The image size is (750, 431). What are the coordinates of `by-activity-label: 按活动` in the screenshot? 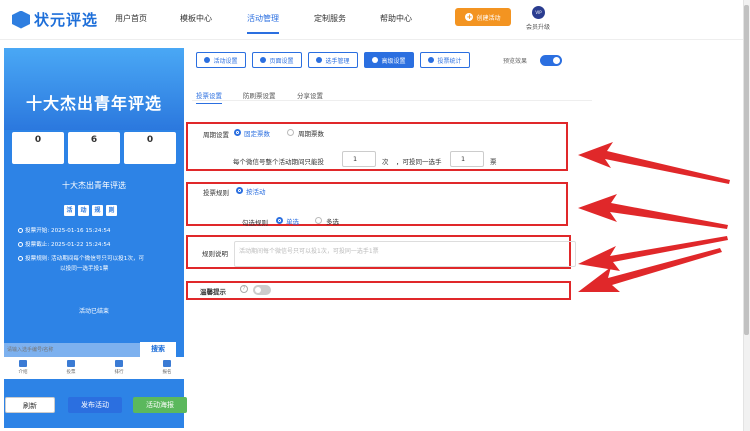 It's located at (256, 191).